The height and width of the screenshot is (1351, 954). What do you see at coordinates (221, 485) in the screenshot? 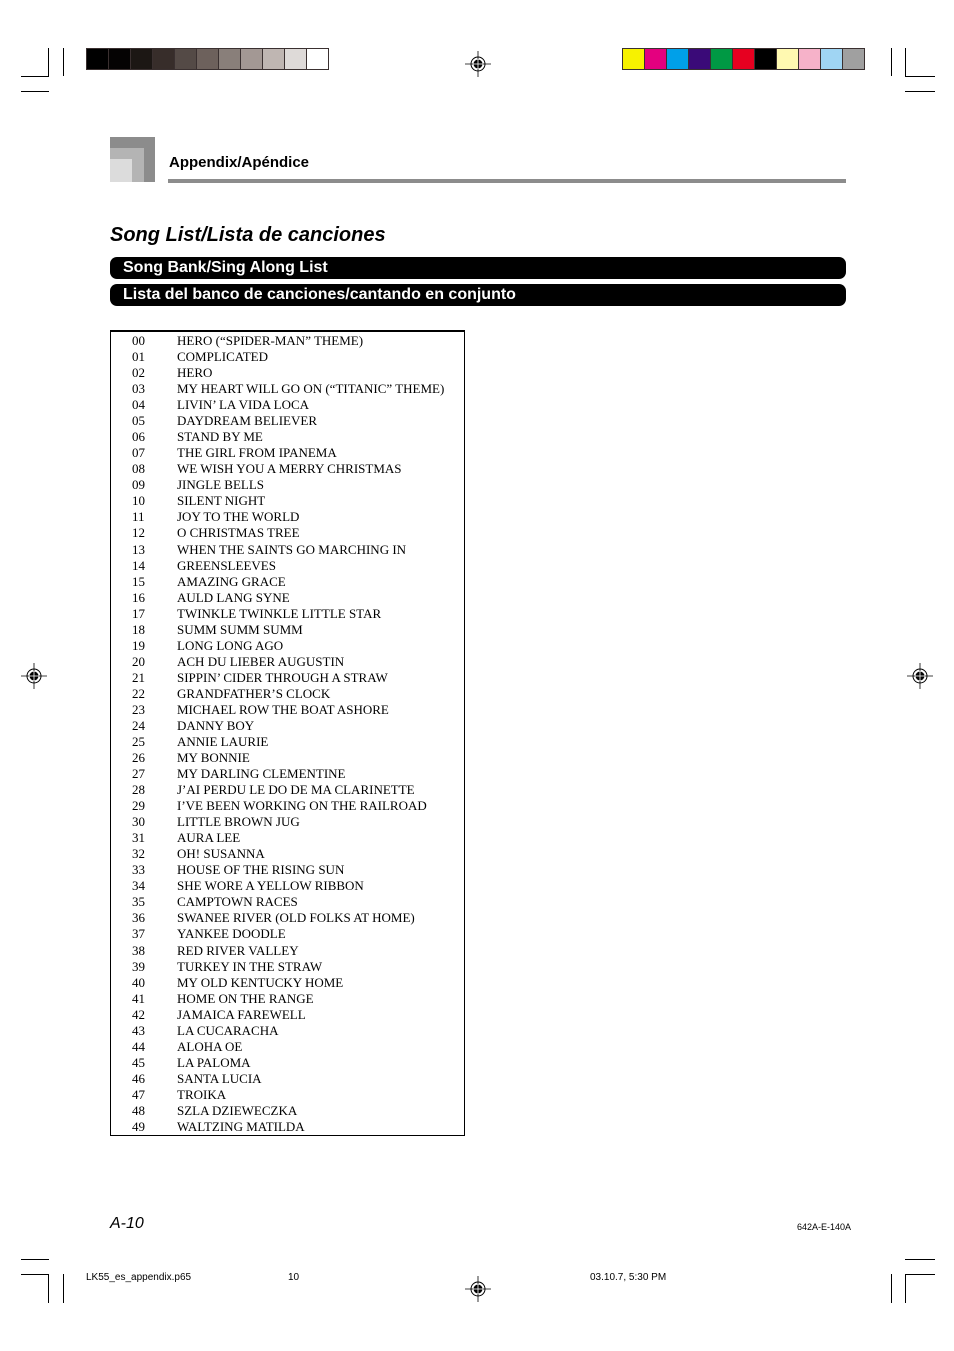
I see `song-title: JINGLE BELLS` at bounding box center [221, 485].